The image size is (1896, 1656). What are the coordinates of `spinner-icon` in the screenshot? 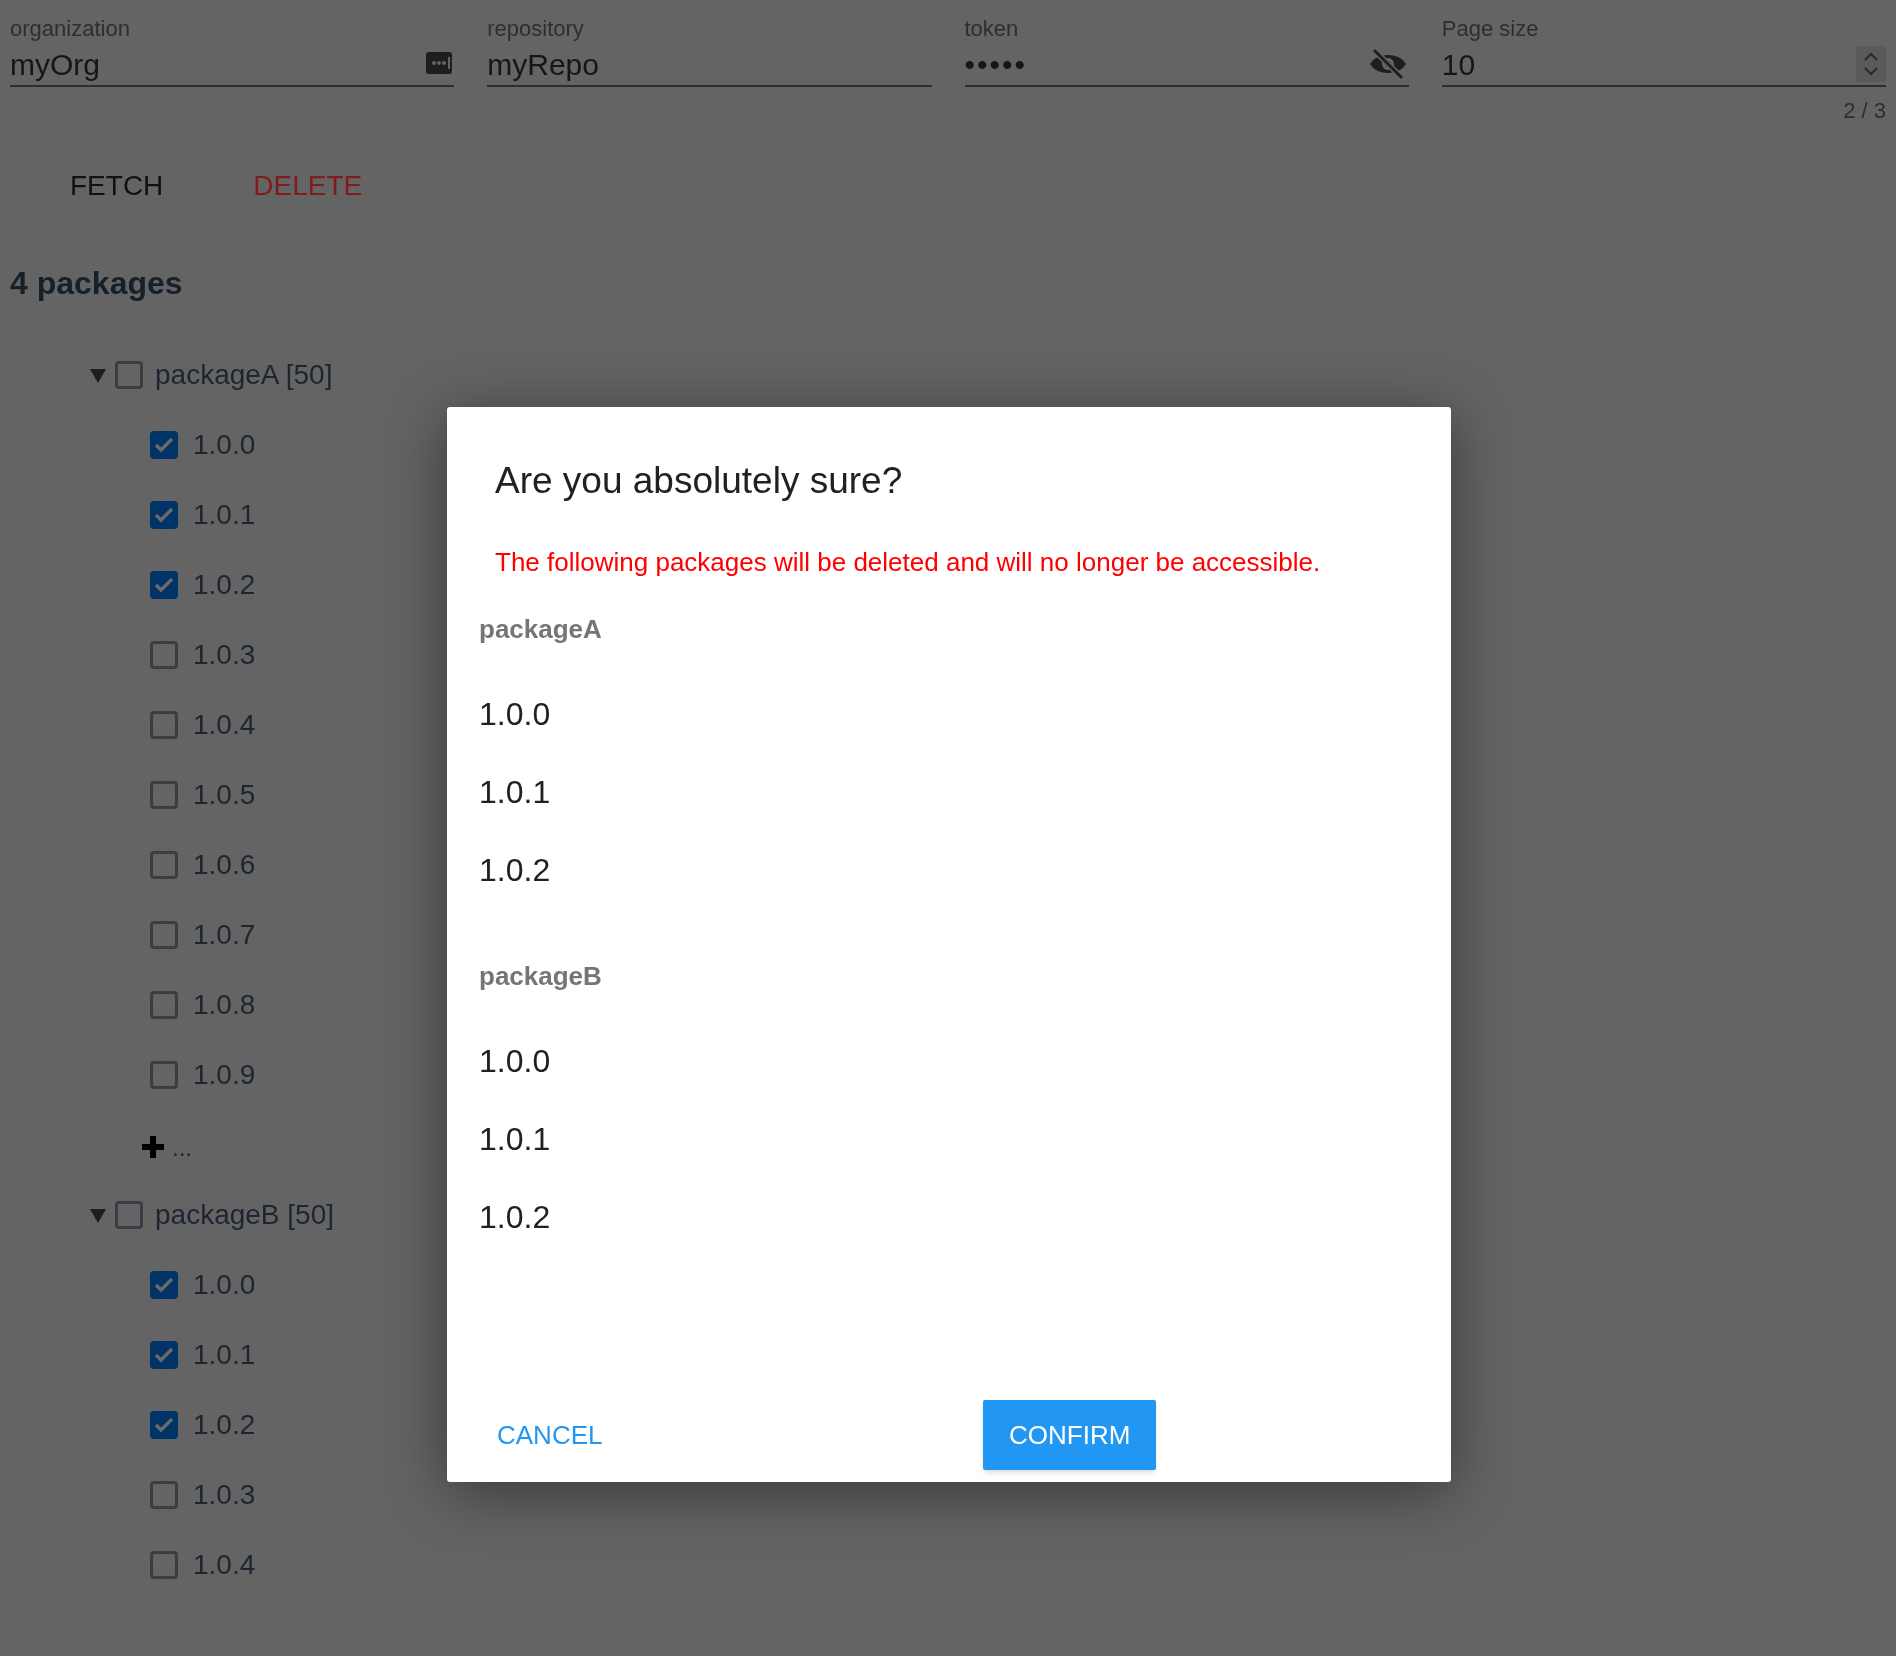 It's located at (1871, 64).